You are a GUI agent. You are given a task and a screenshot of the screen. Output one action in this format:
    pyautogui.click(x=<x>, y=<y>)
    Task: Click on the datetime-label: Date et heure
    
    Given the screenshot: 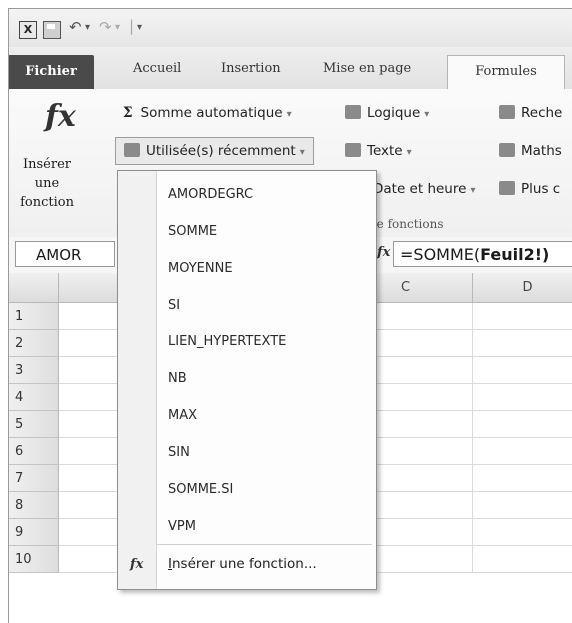 What is the action you would take?
    pyautogui.click(x=420, y=189)
    